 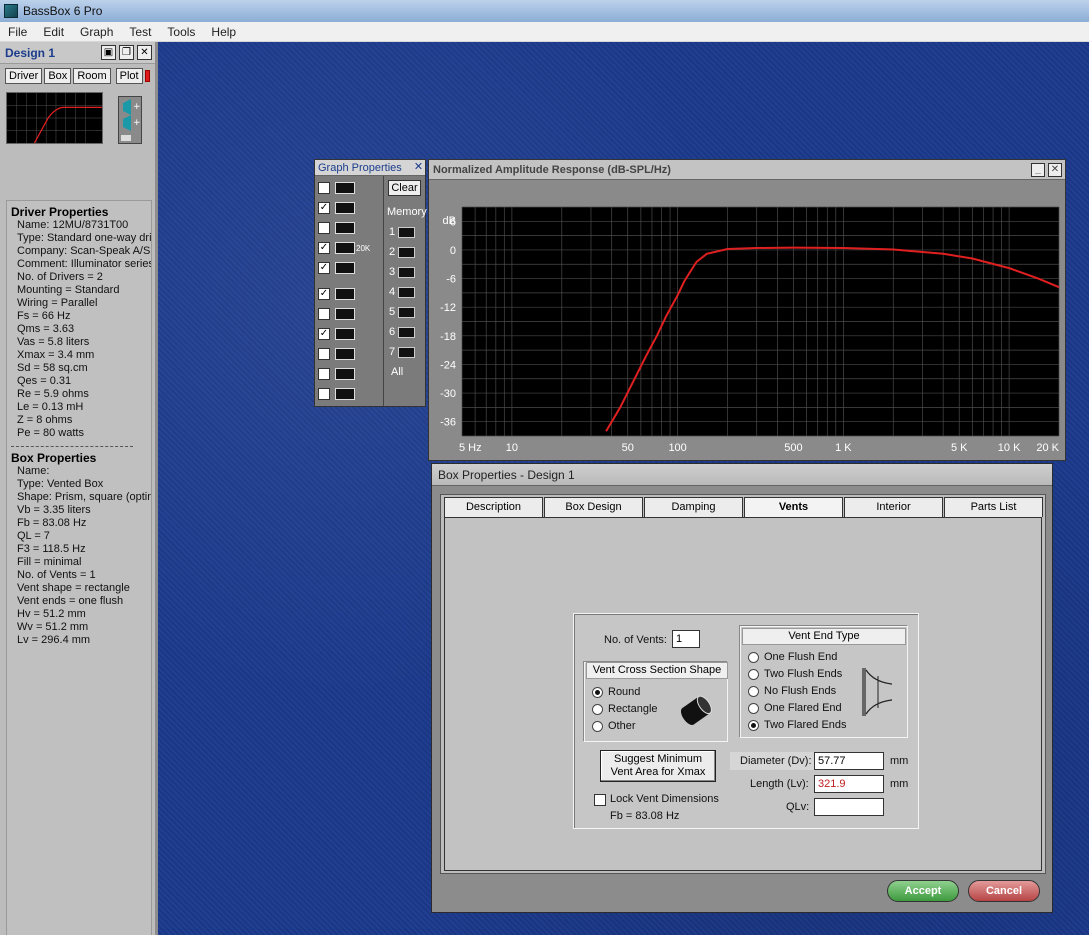 I want to click on menu-help: Help, so click(x=223, y=32).